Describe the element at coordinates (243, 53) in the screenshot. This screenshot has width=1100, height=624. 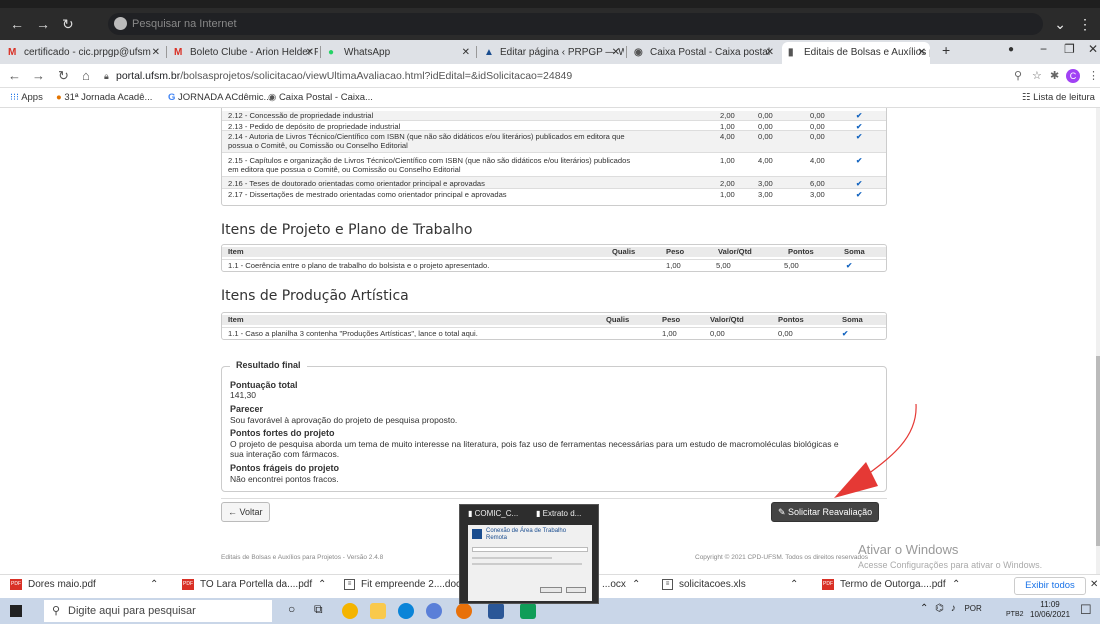
I see `tab-gmail-boleto: M Boleto Clube - Arion Helder P ✕` at that location.